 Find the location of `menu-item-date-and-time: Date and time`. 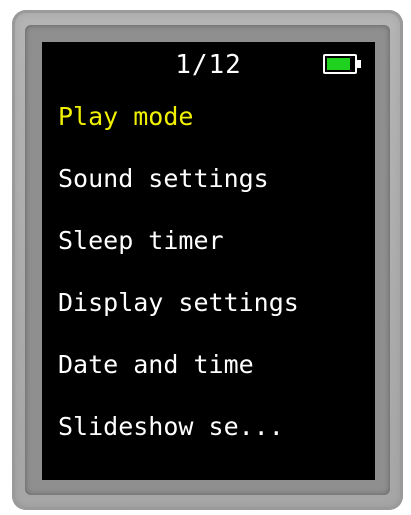

menu-item-date-and-time: Date and time is located at coordinates (208, 369).